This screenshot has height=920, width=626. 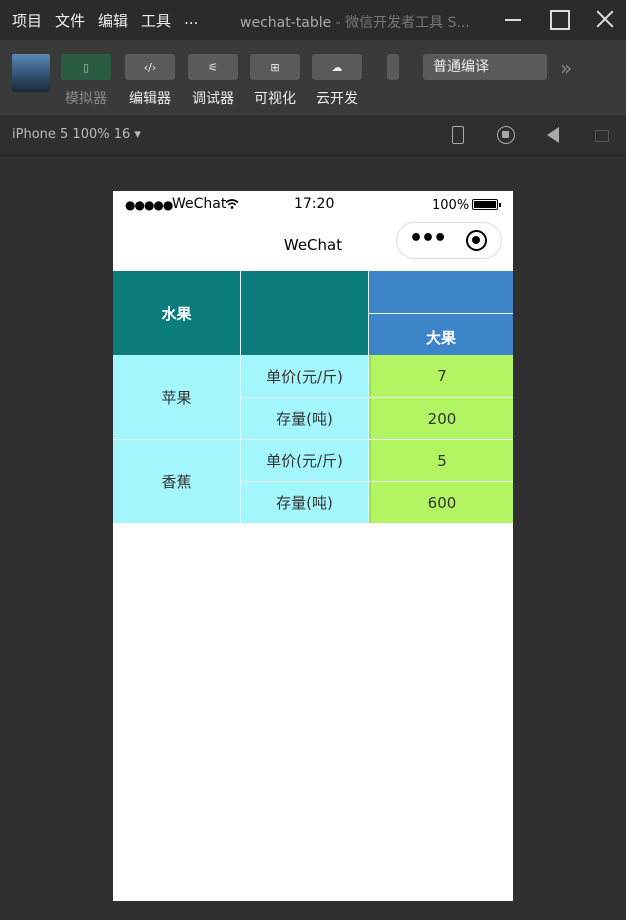 I want to click on minimize-icon, so click(x=513, y=19).